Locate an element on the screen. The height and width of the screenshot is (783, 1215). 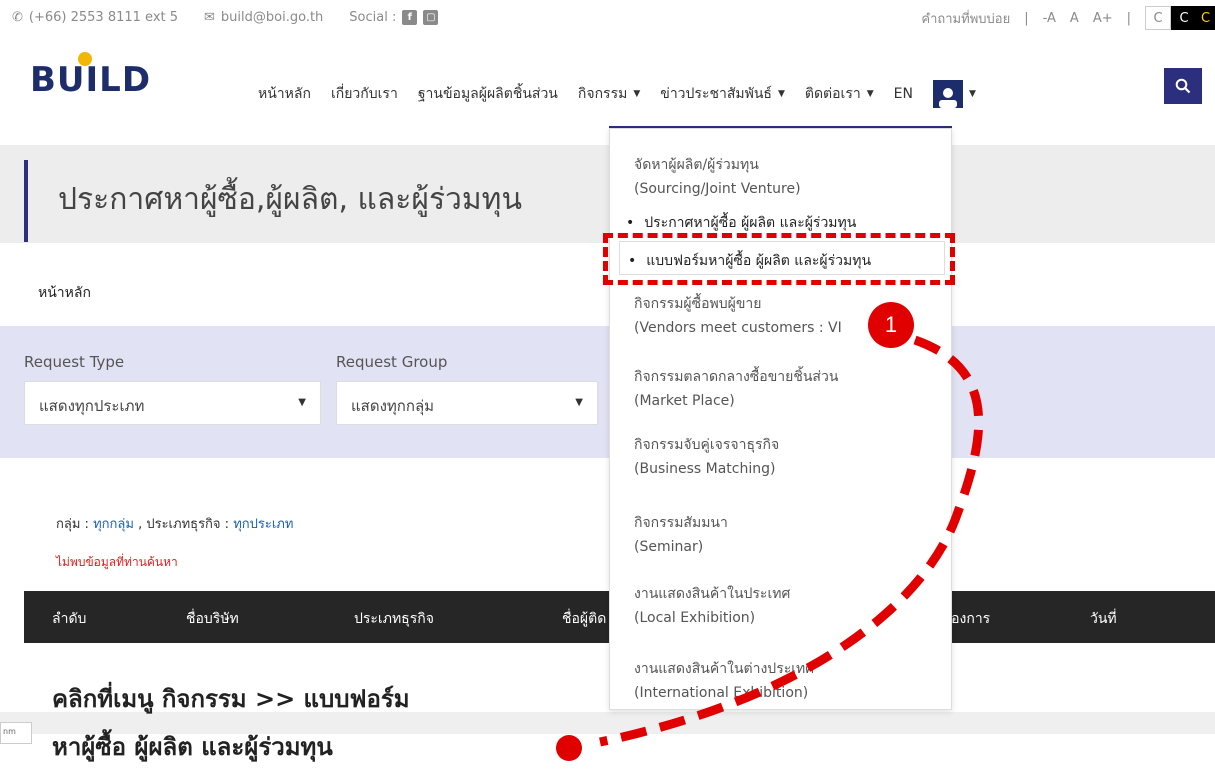
contrast-normal-button: C is located at coordinates (1158, 18).